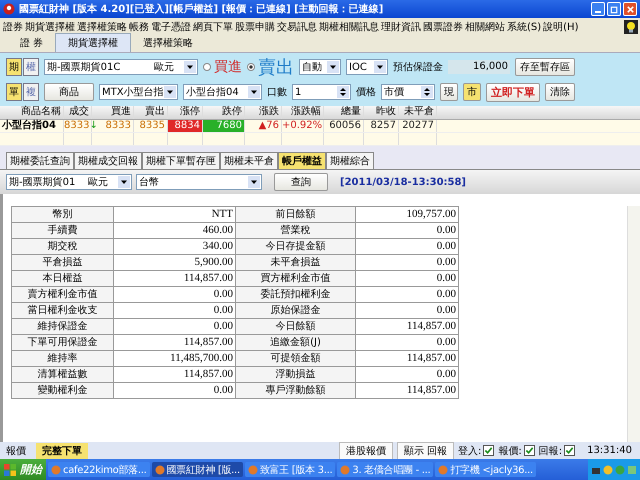 This screenshot has width=640, height=480. Describe the element at coordinates (159, 469) in the screenshot. I see `app-icon` at that location.